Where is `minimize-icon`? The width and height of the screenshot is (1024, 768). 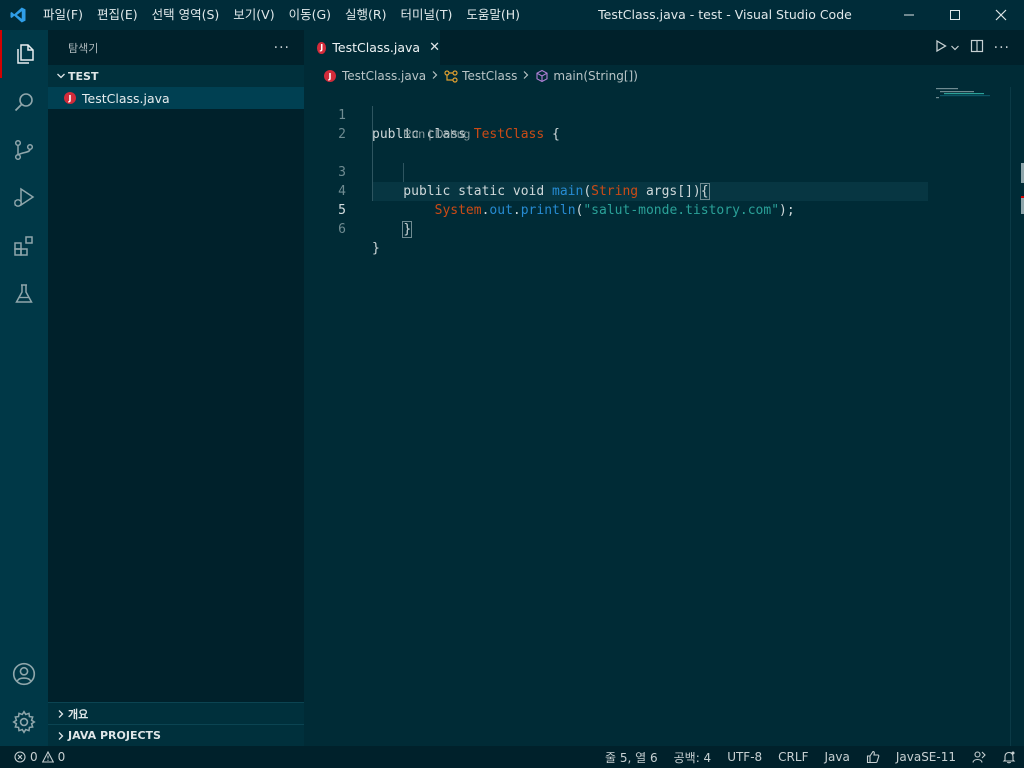
minimize-icon is located at coordinates (909, 15).